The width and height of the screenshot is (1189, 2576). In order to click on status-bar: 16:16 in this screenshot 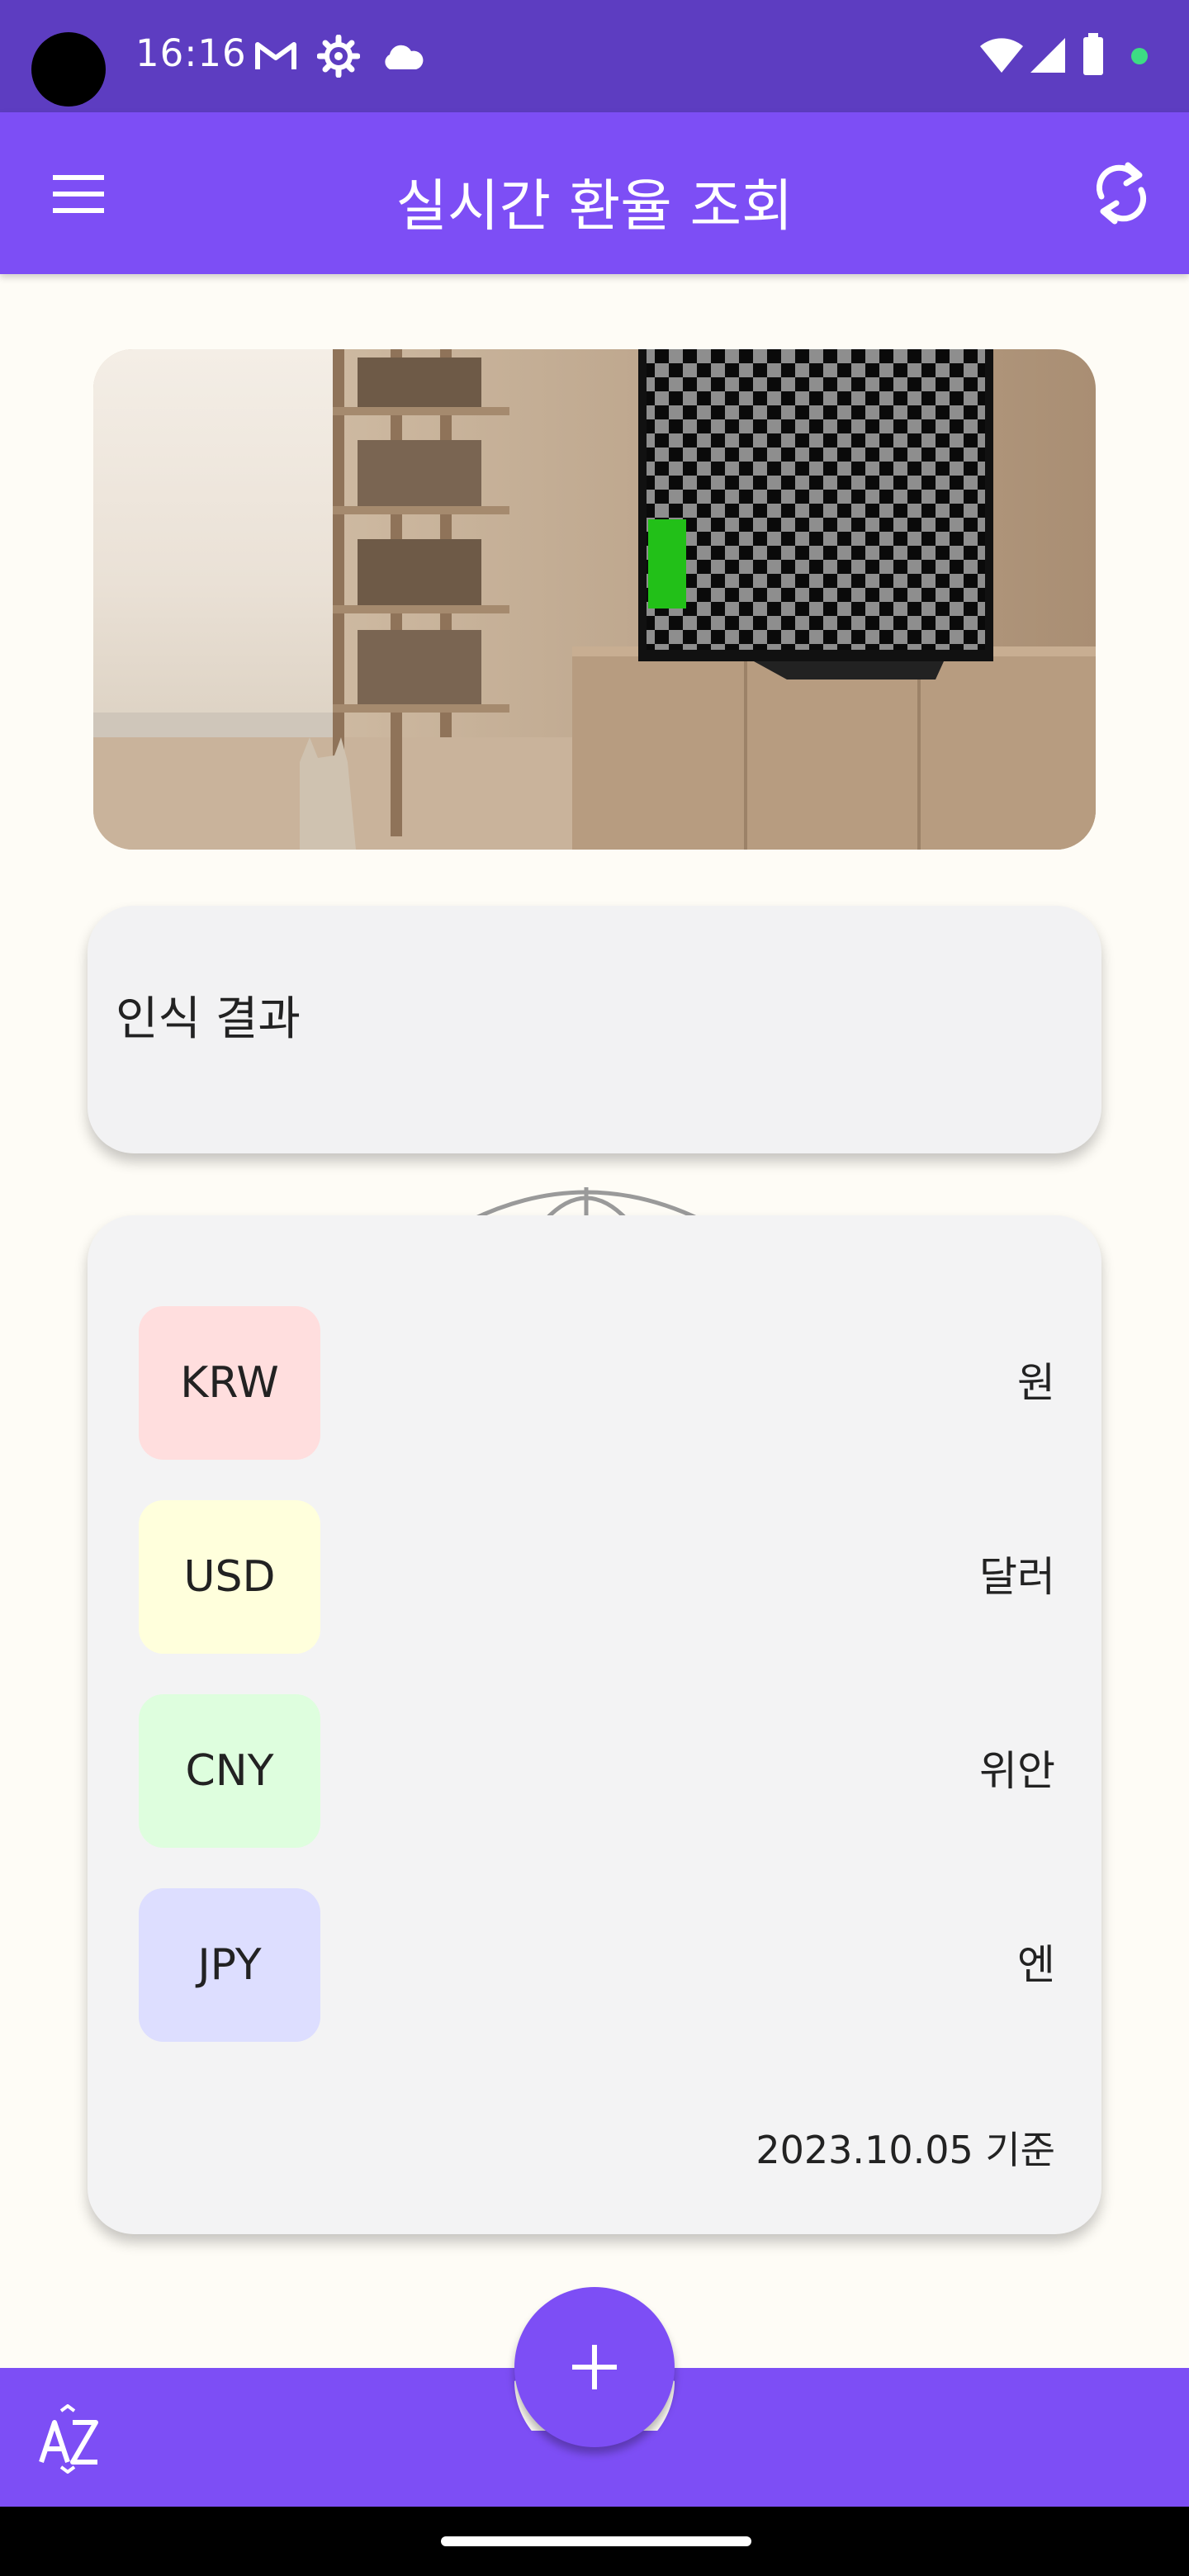, I will do `click(594, 56)`.